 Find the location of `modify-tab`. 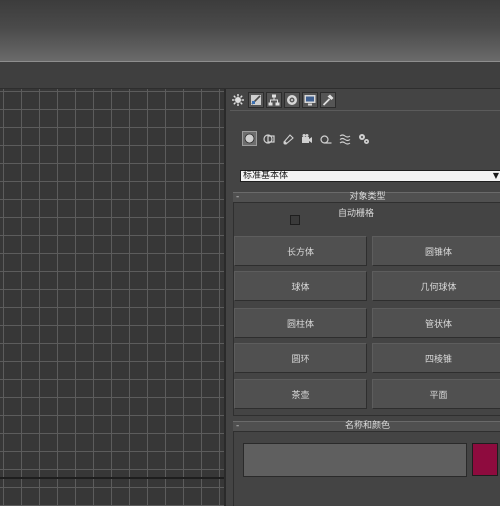

modify-tab is located at coordinates (256, 100).